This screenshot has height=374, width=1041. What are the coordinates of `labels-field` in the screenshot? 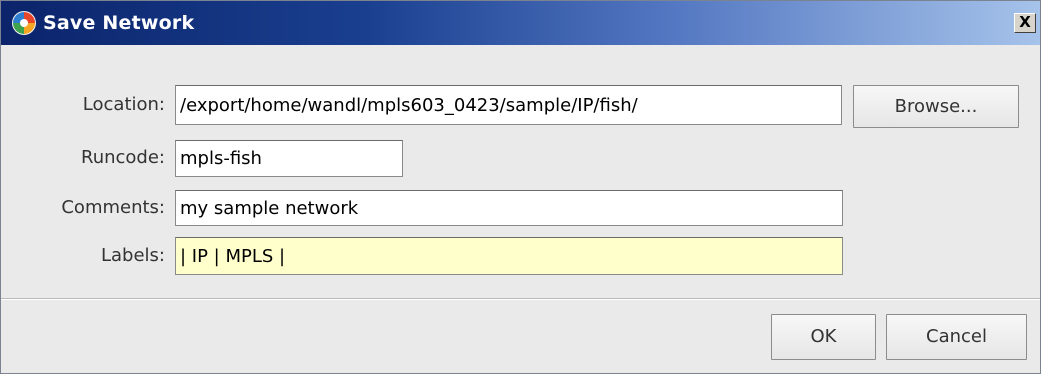 It's located at (509, 256).